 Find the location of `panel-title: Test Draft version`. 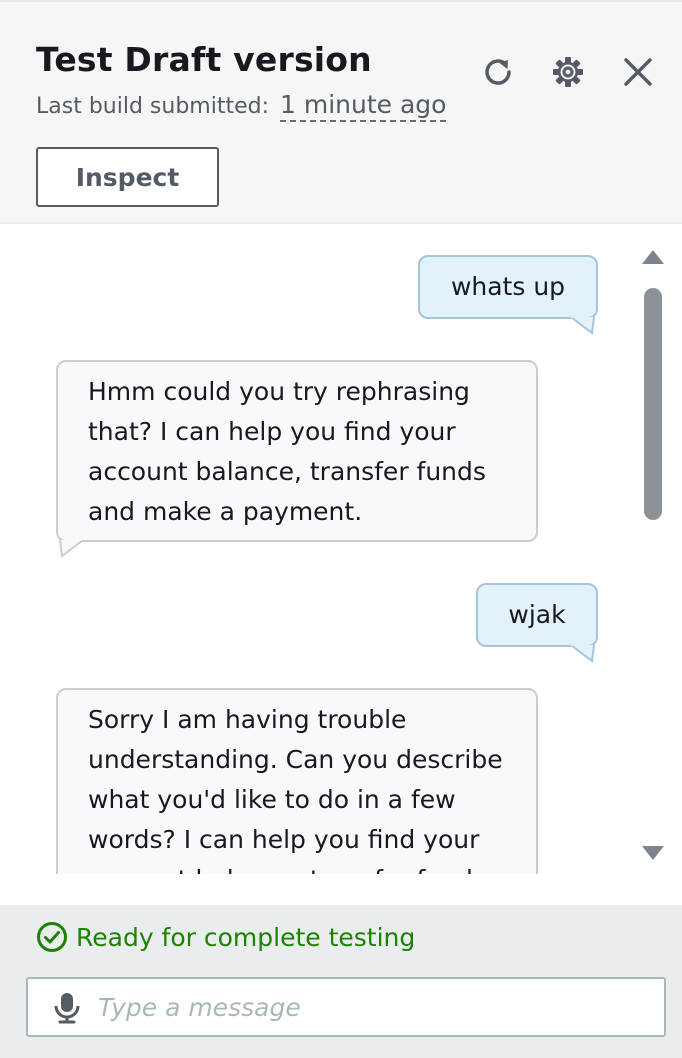

panel-title: Test Draft version is located at coordinates (204, 59).